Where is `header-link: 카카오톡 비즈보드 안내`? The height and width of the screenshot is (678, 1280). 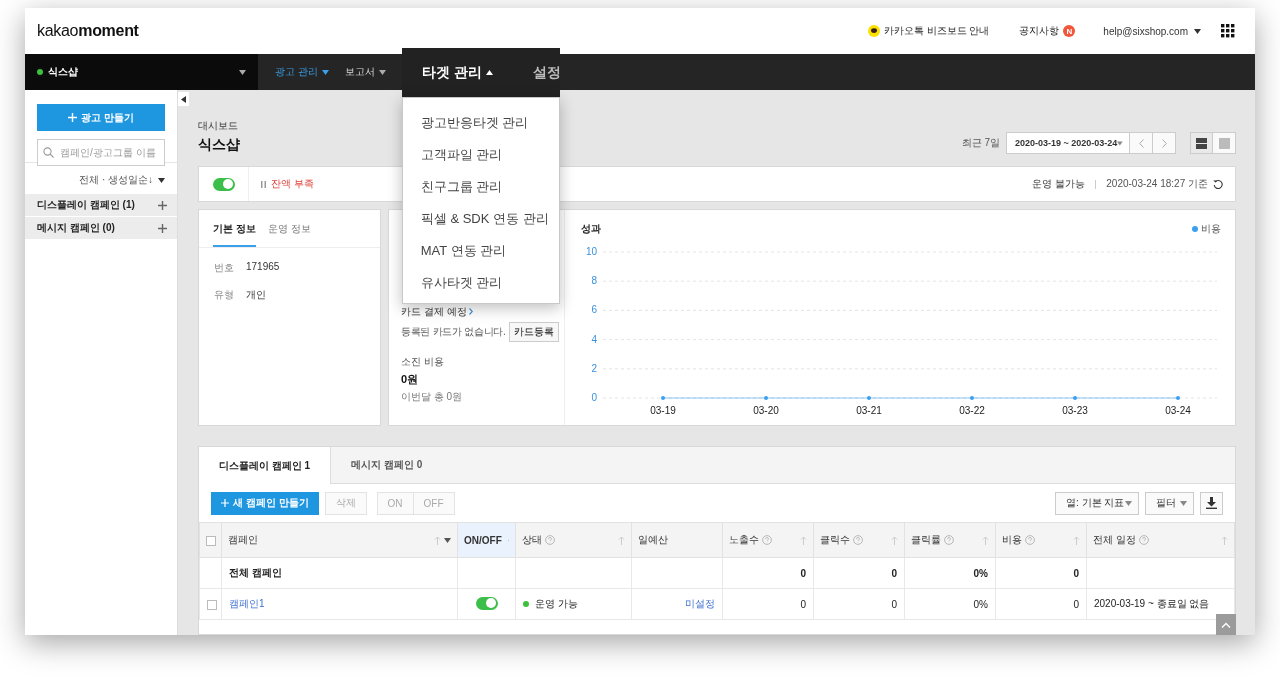 header-link: 카카오톡 비즈보드 안내 is located at coordinates (928, 31).